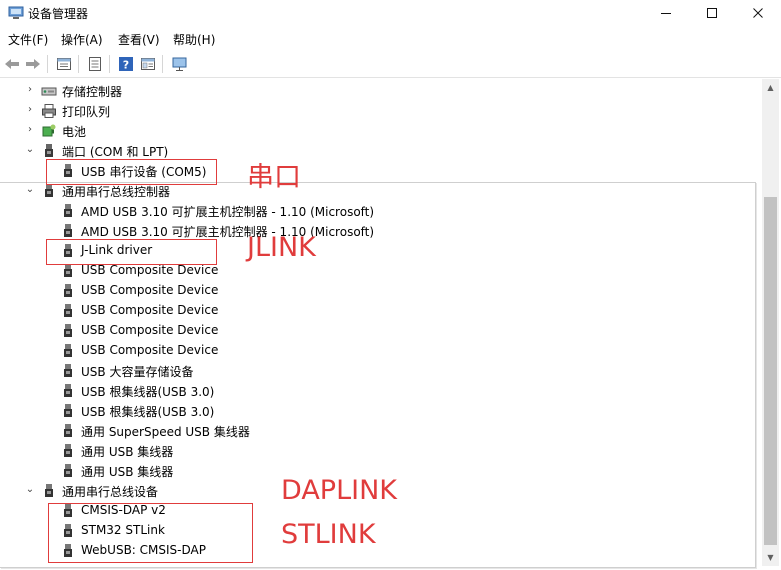 Image resolution: width=781 pixels, height=570 pixels. Describe the element at coordinates (150, 533) in the screenshot. I see `annotation-box-daplink-stlink` at that location.